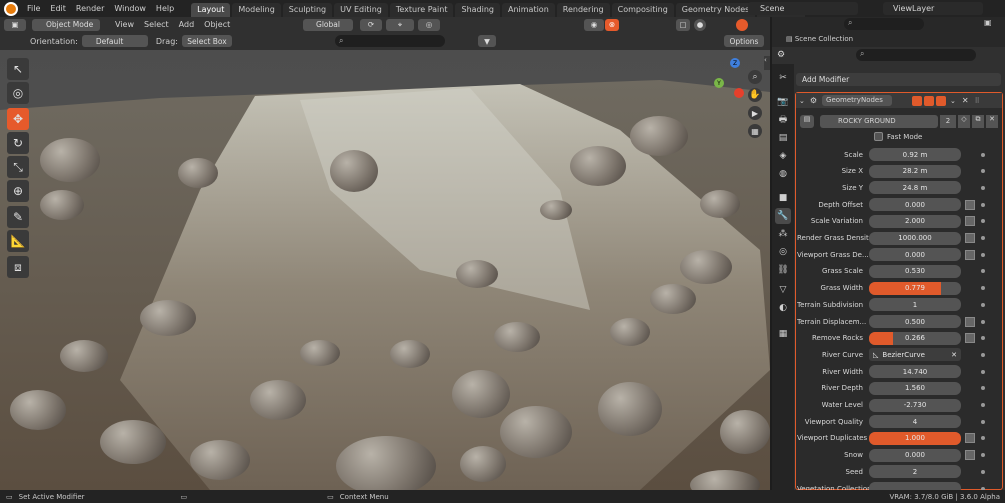 The width and height of the screenshot is (1005, 503). What do you see at coordinates (978, 121) in the screenshot?
I see `duplicate-icon: ⧉` at bounding box center [978, 121].